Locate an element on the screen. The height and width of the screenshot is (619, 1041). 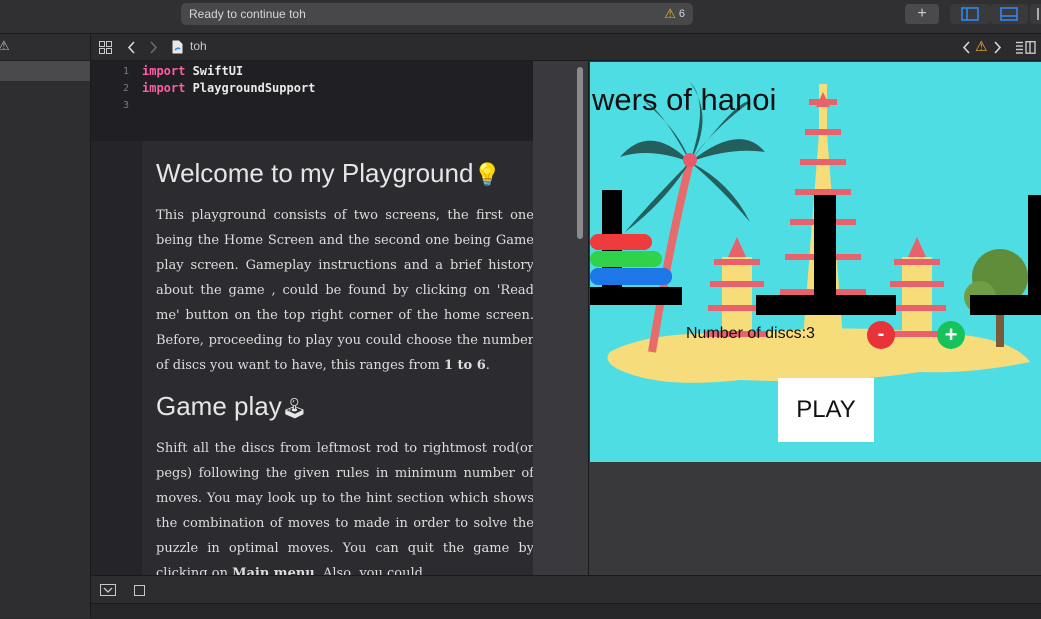
line-number: 1 is located at coordinates (125, 71).